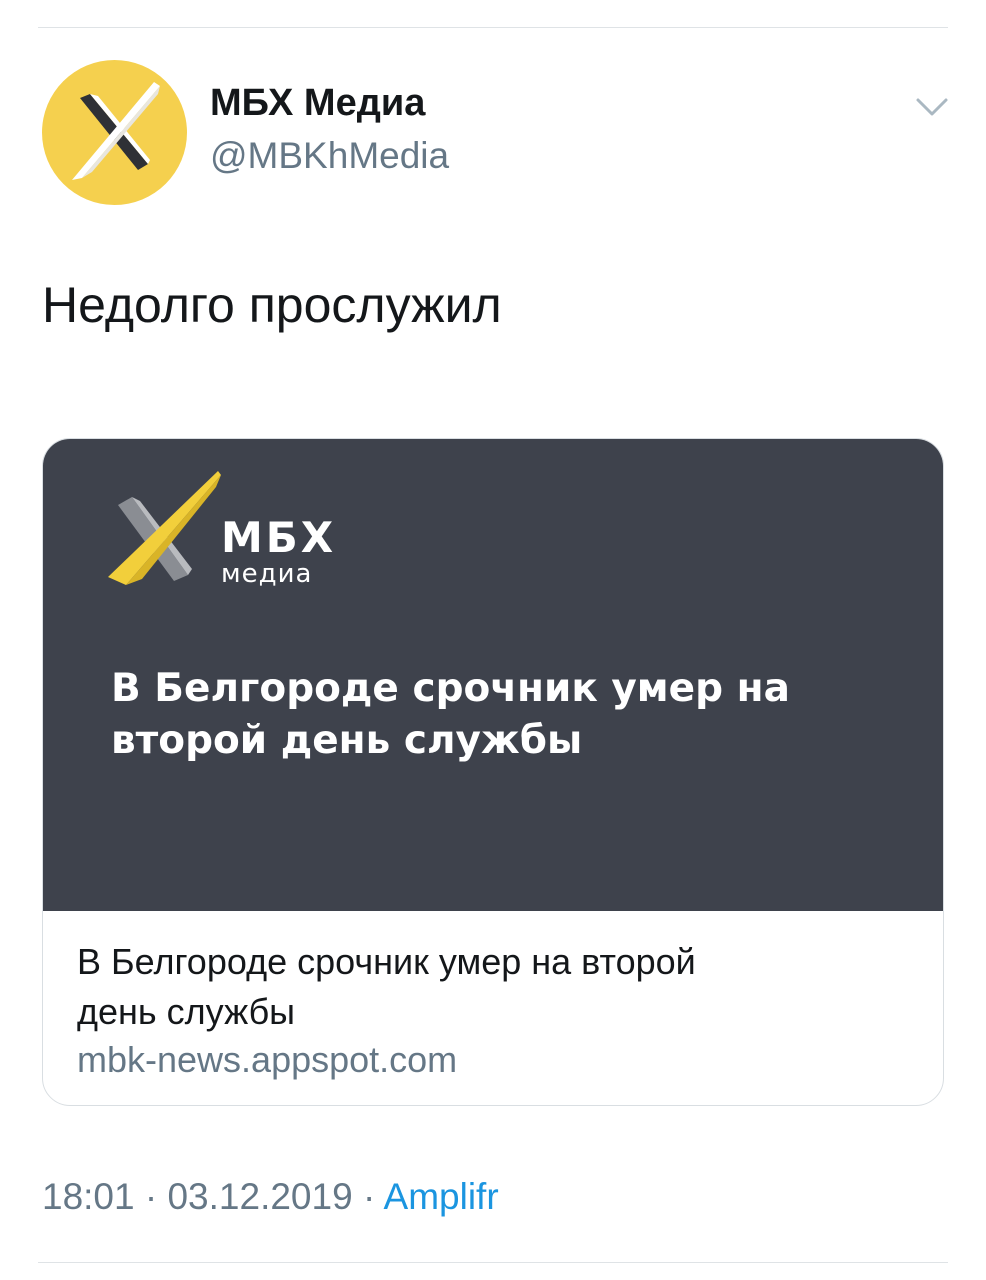 This screenshot has width=986, height=1280. What do you see at coordinates (165, 529) in the screenshot?
I see `mbh-logo-mark` at bounding box center [165, 529].